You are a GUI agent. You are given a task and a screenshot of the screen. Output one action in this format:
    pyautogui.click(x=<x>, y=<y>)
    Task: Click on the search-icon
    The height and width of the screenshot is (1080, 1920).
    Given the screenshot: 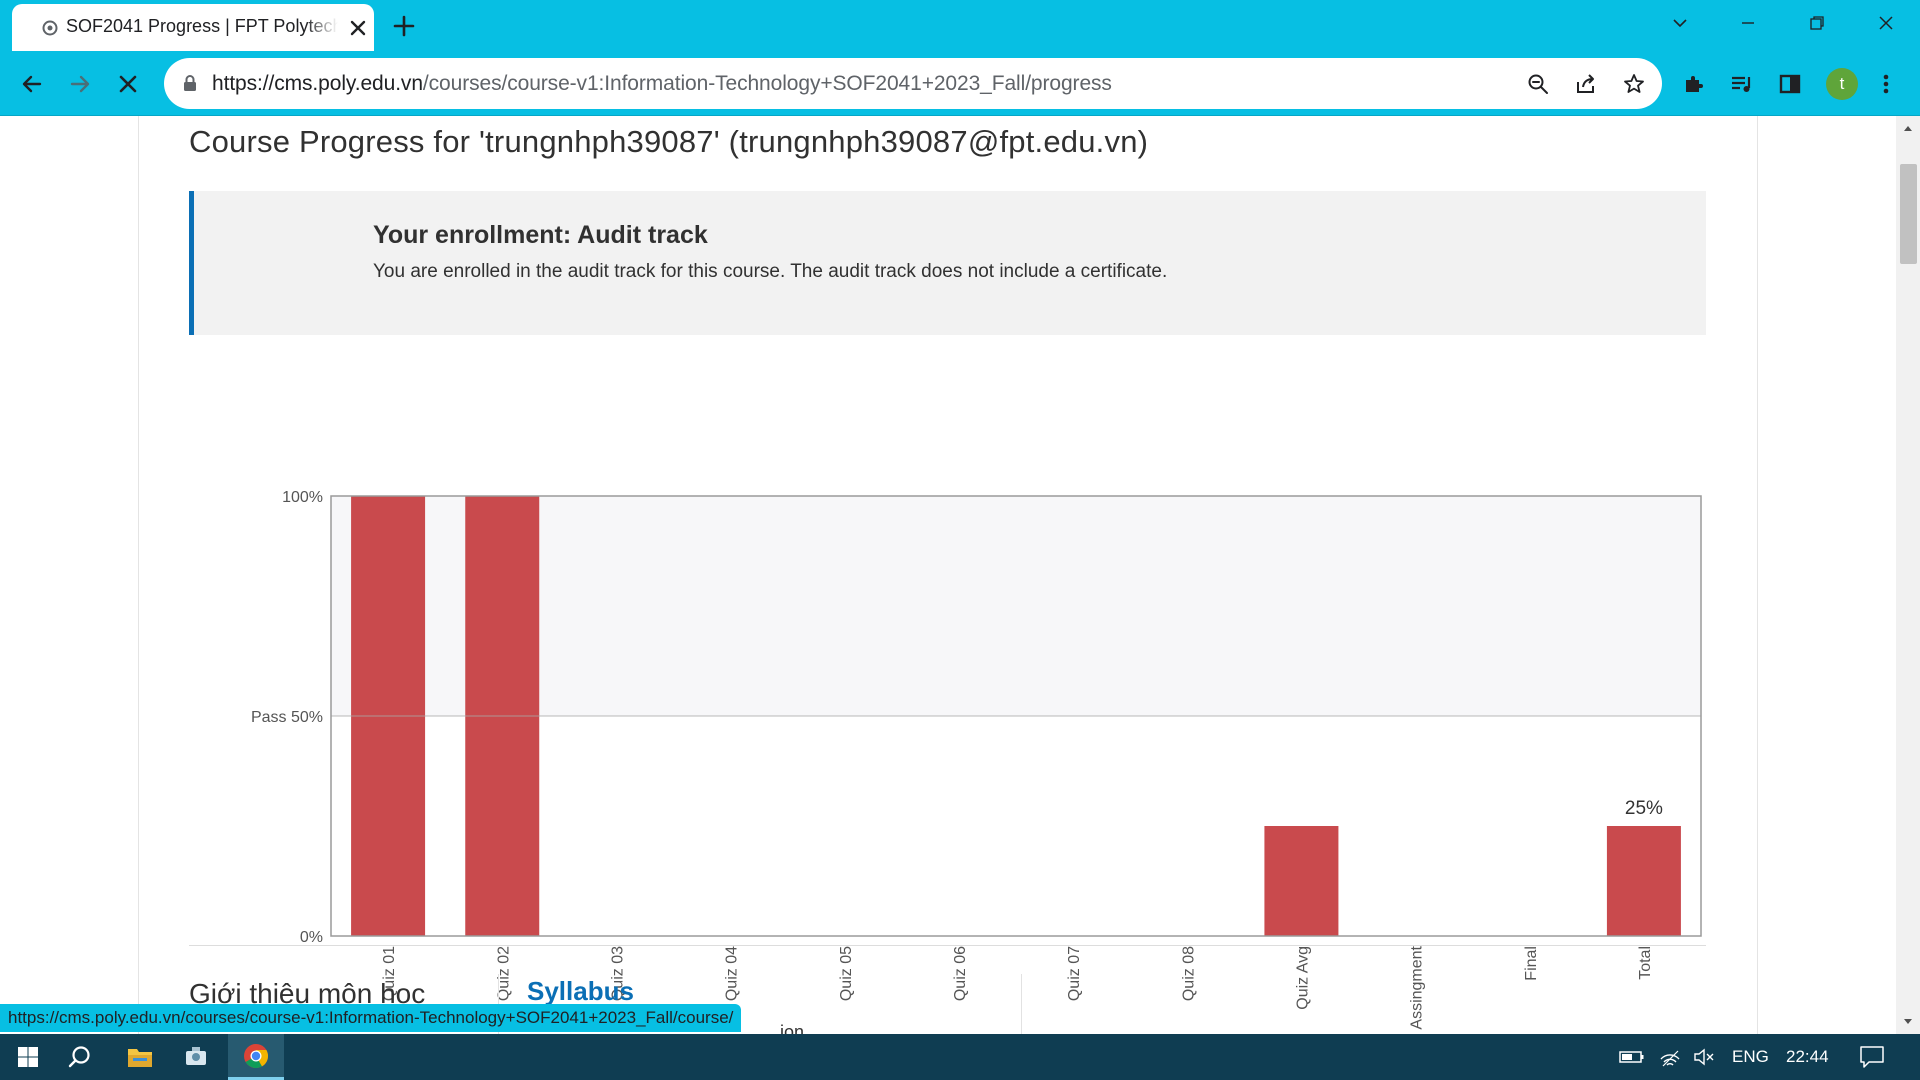 What is the action you would take?
    pyautogui.click(x=80, y=1057)
    